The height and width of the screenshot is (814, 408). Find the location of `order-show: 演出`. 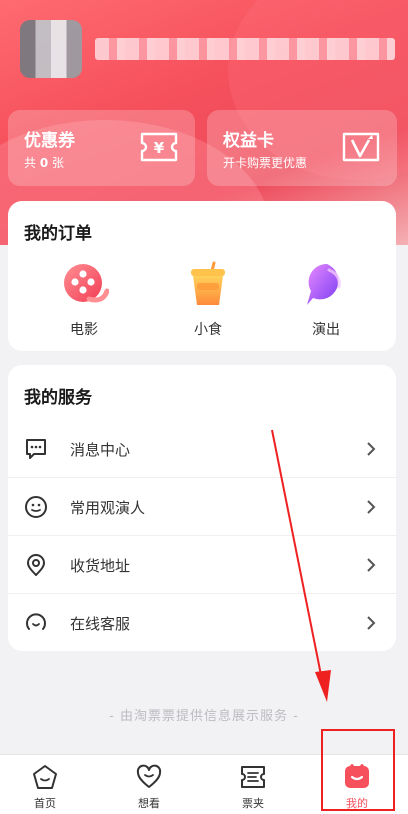

order-show: 演出 is located at coordinates (326, 300).